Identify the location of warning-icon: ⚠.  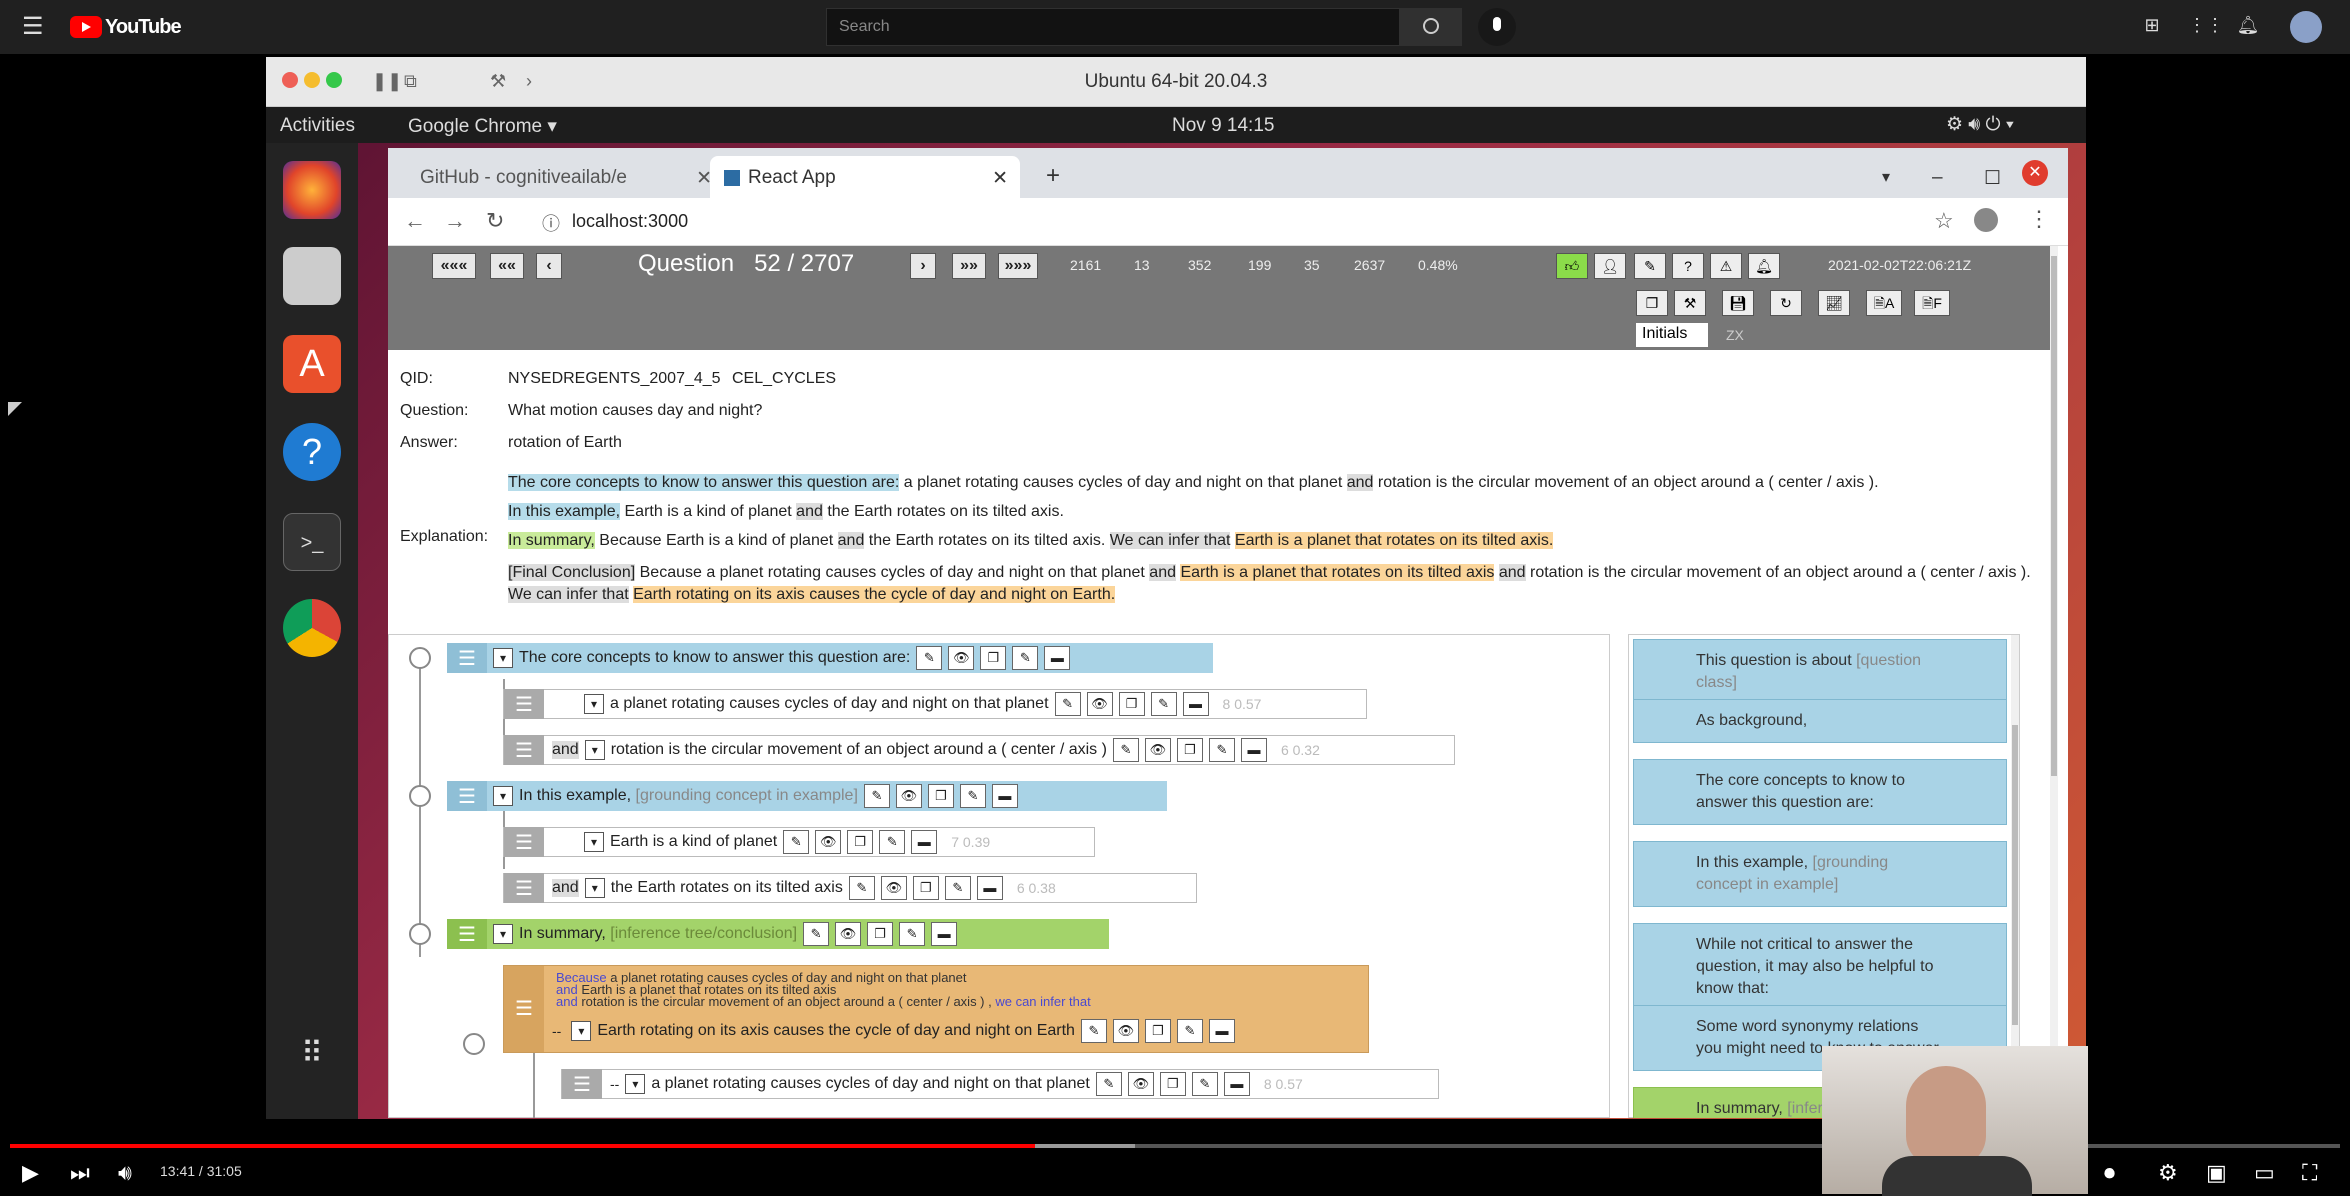
(1726, 266).